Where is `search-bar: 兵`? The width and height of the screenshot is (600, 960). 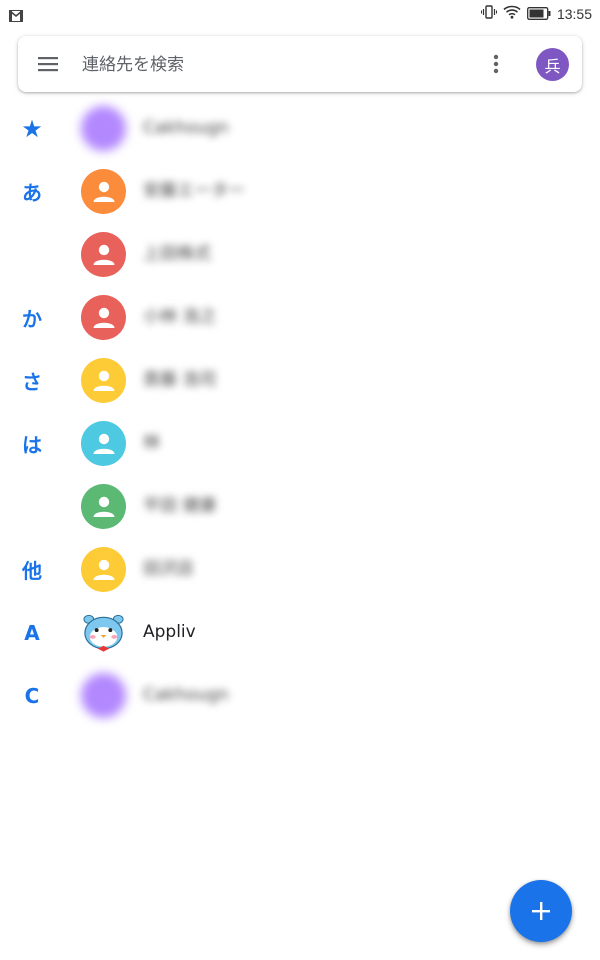
search-bar: 兵 is located at coordinates (300, 64).